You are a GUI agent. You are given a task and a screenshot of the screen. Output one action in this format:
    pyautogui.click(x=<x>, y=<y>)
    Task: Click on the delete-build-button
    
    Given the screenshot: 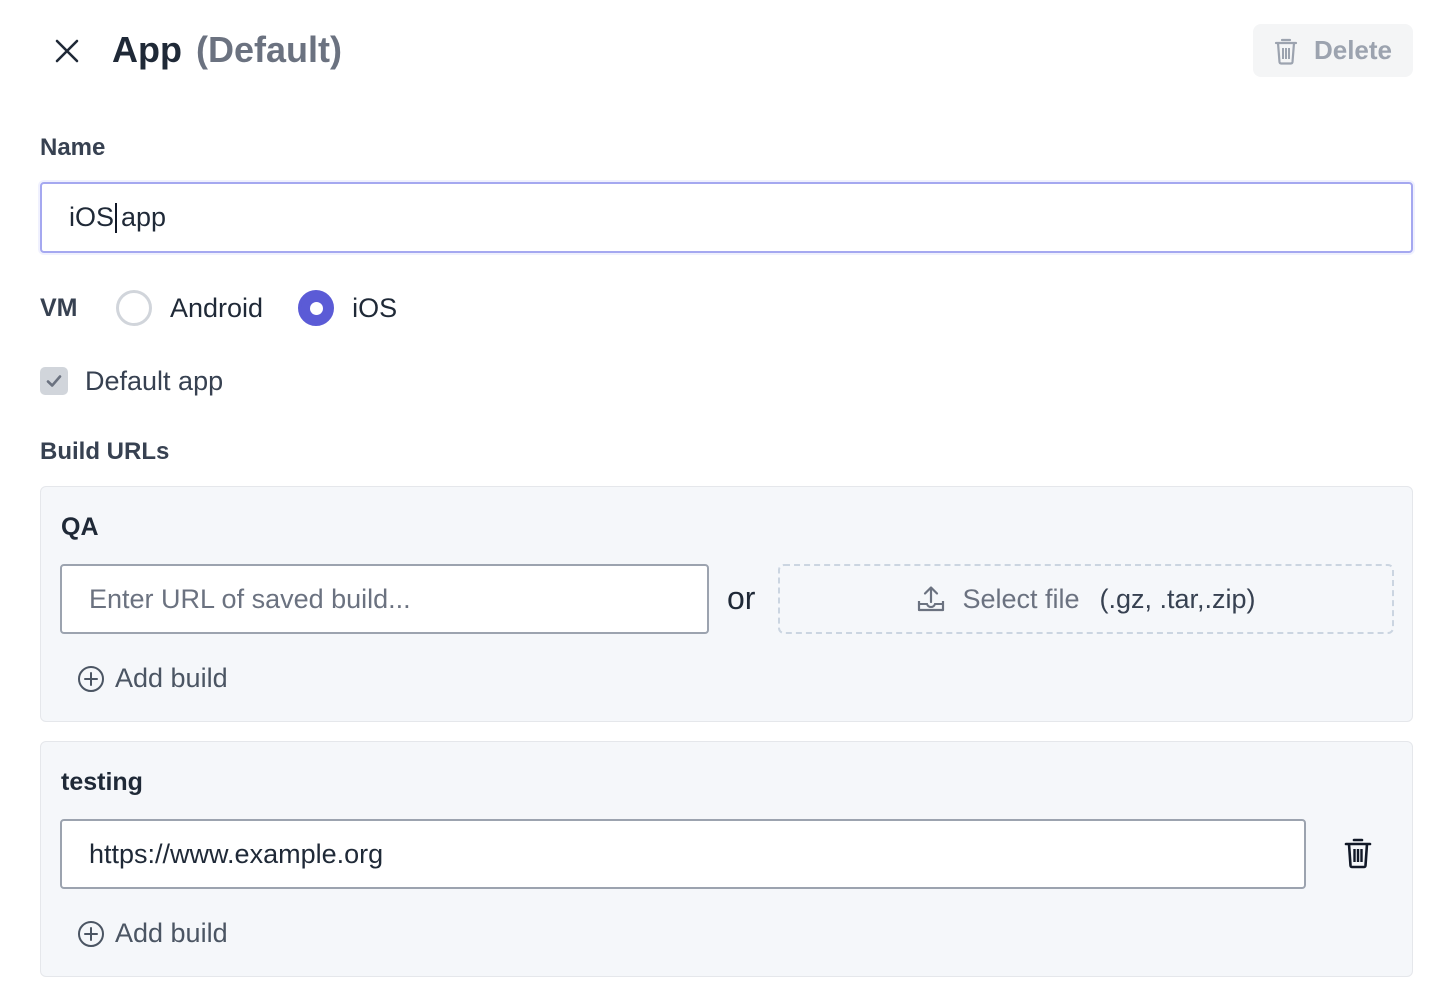 What is the action you would take?
    pyautogui.click(x=1358, y=853)
    